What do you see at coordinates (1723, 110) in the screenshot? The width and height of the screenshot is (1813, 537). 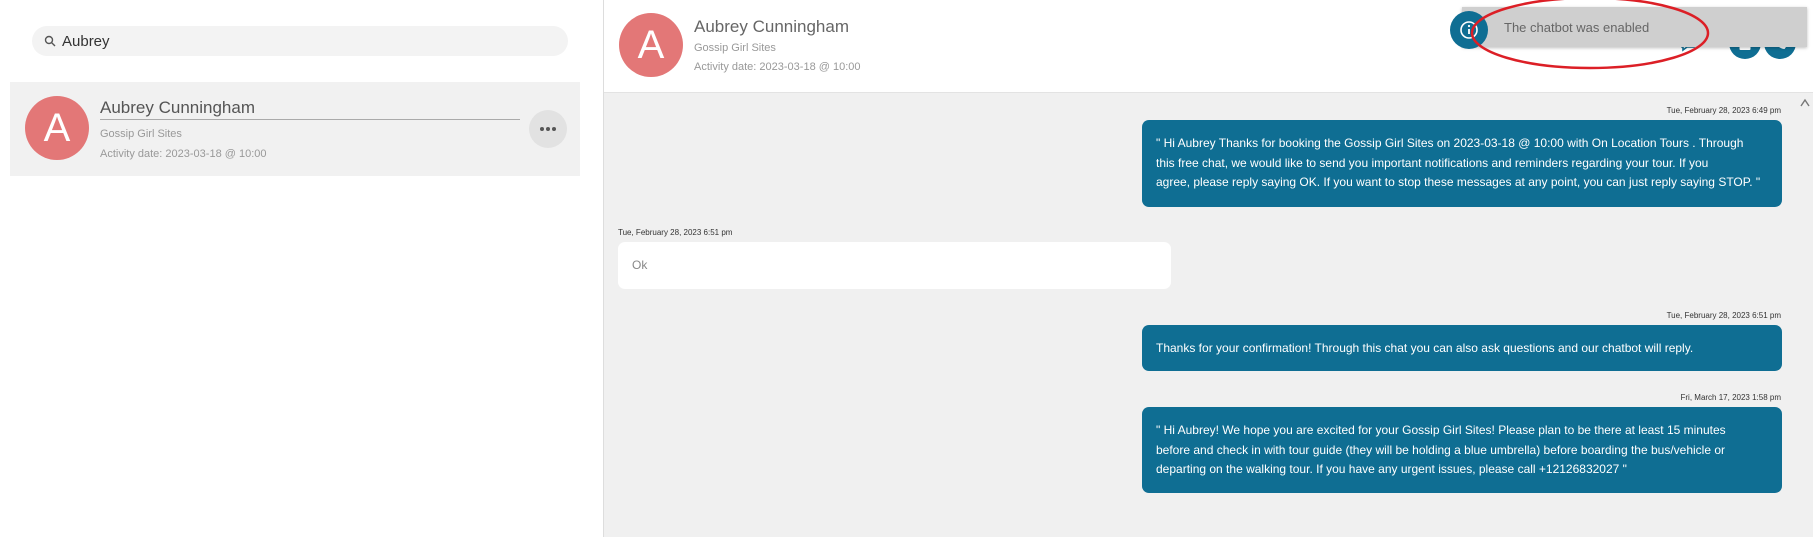 I see `message-timestamp: Tue, February 28, 2023 6:49 pm` at bounding box center [1723, 110].